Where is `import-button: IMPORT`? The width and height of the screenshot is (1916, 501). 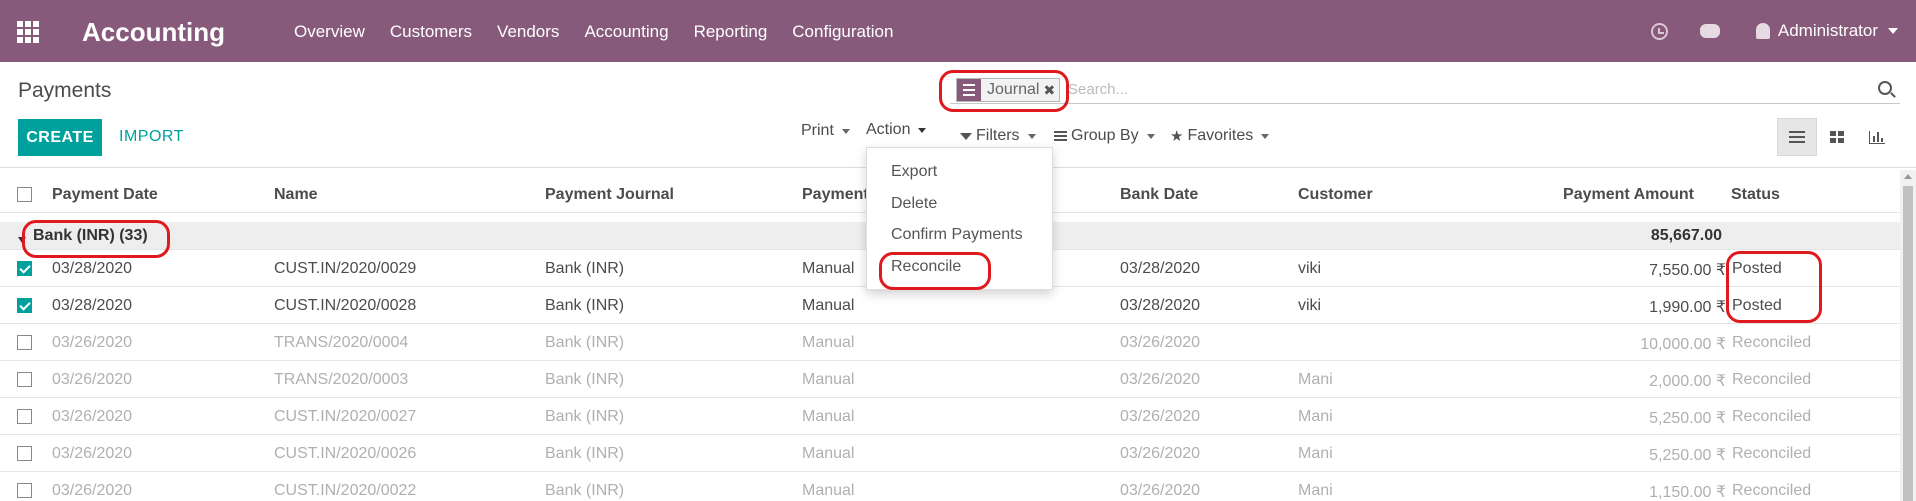 import-button: IMPORT is located at coordinates (151, 137).